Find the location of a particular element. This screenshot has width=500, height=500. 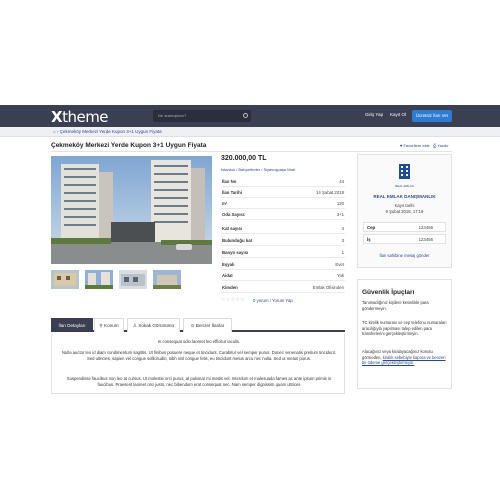

detail-row: Kat sayısı 4 is located at coordinates (283, 228).